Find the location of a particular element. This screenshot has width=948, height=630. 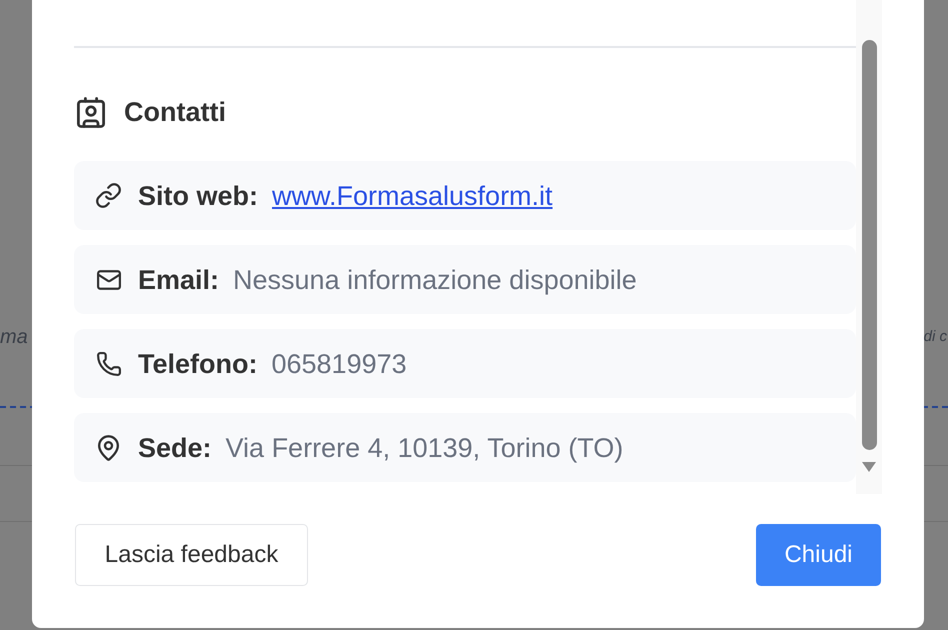

section-title: Contatti is located at coordinates (175, 112).